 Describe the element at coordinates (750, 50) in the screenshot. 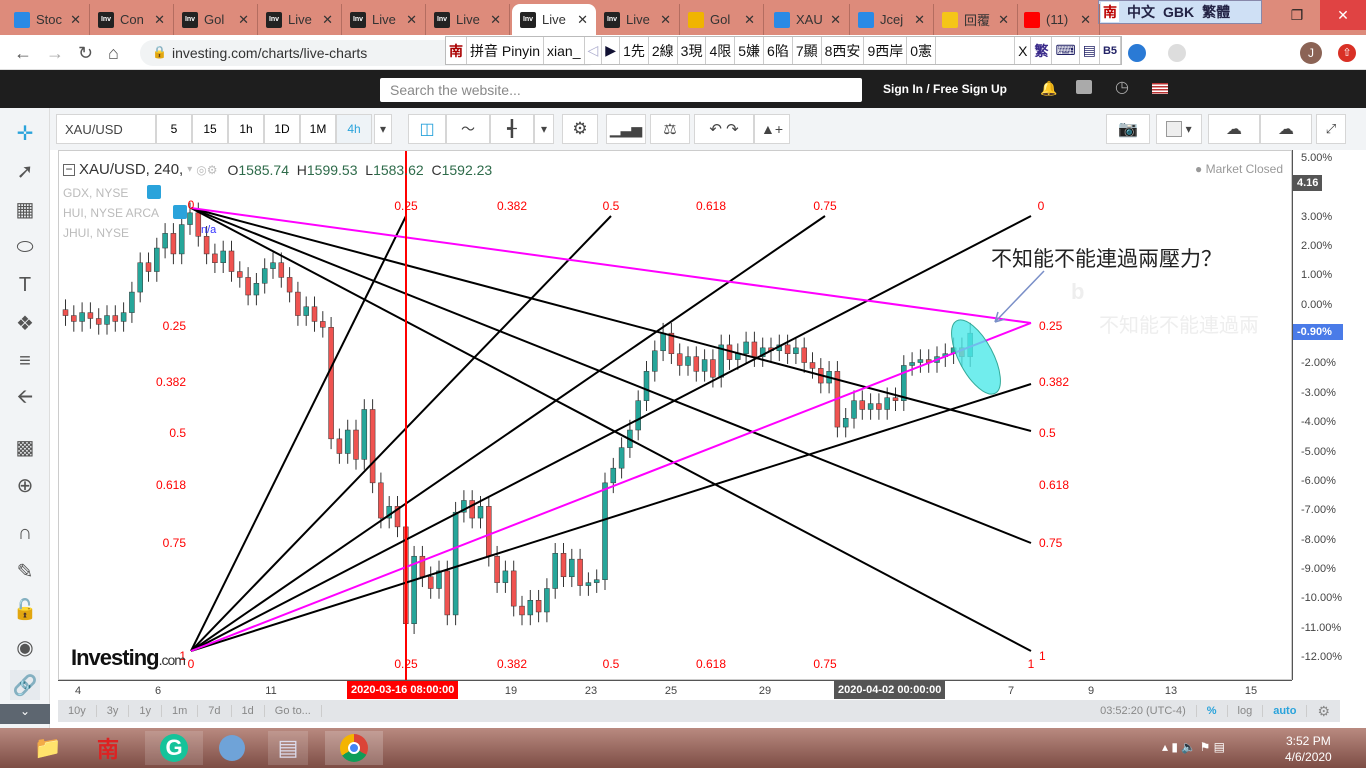

I see `ime-candidate: 5嫌` at that location.